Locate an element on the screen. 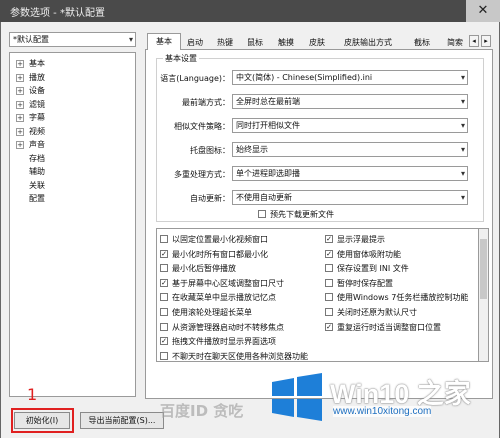  auto-update-select: 不使用自动更新 ▾ is located at coordinates (350, 197).